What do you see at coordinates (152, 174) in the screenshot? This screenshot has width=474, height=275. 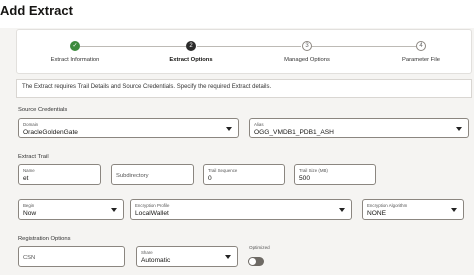 I see `subdirectory-field: Subdirectory` at bounding box center [152, 174].